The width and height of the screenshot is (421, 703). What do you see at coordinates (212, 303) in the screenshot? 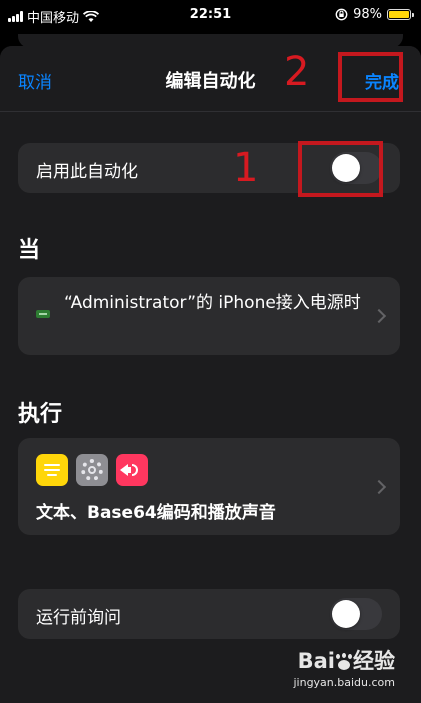
I see `trigger-text: “Administrator”的 iPhone接入电源时` at bounding box center [212, 303].